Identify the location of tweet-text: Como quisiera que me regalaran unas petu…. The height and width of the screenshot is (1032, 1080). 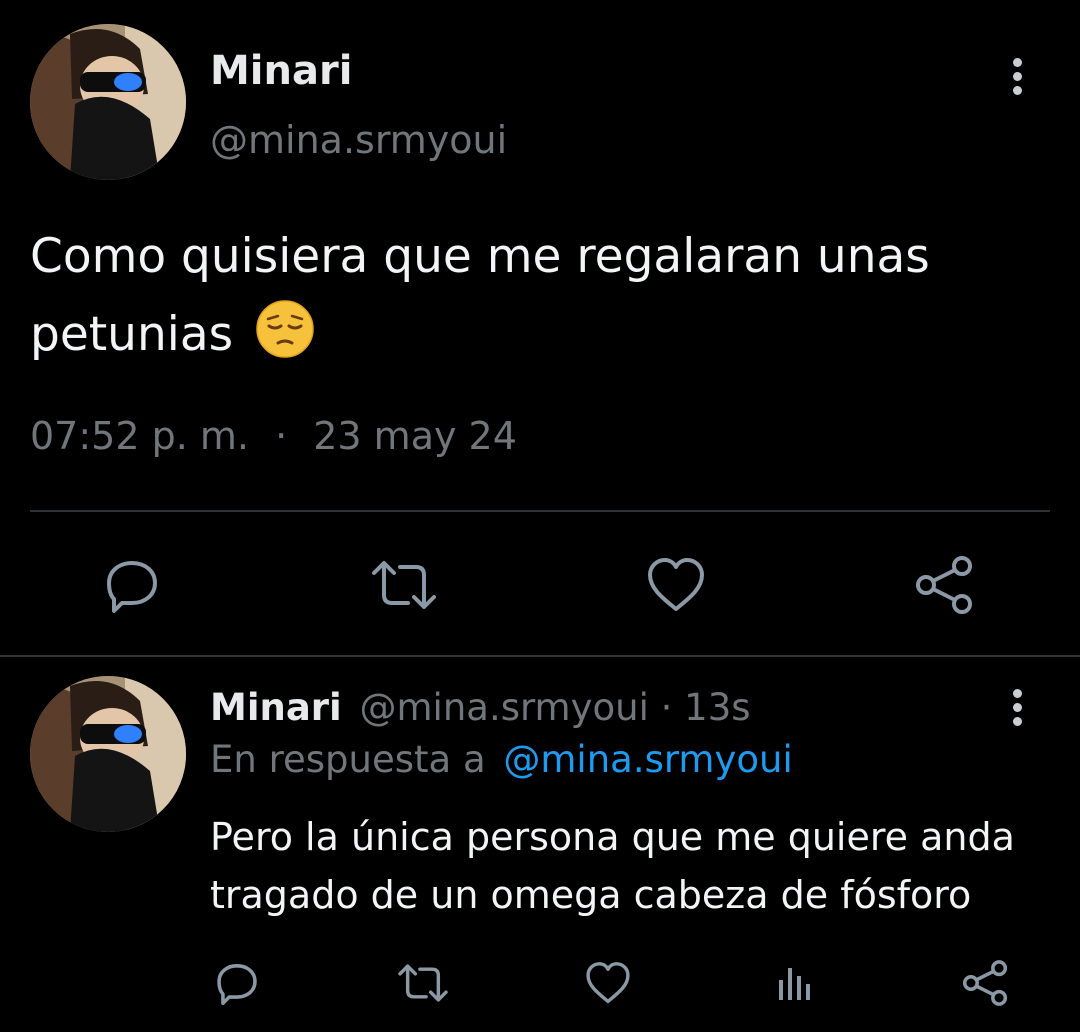
(480, 296).